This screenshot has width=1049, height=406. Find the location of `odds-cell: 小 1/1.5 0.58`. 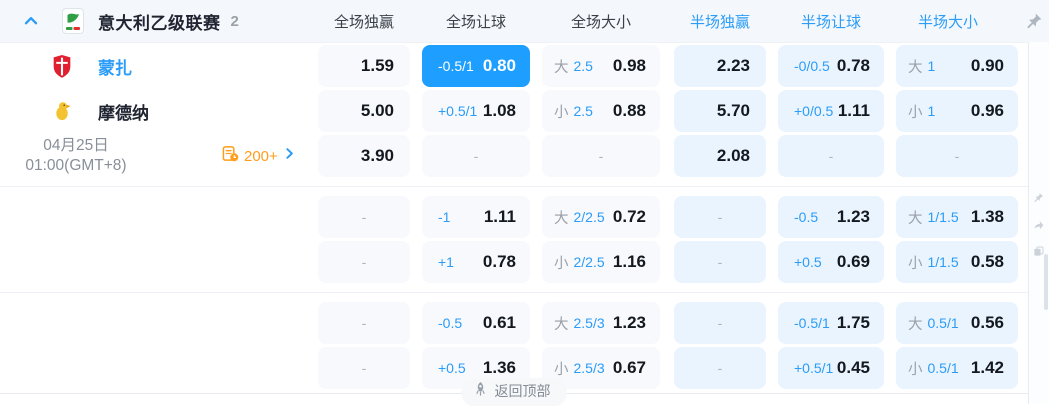

odds-cell: 小 1/1.5 0.58 is located at coordinates (957, 262).